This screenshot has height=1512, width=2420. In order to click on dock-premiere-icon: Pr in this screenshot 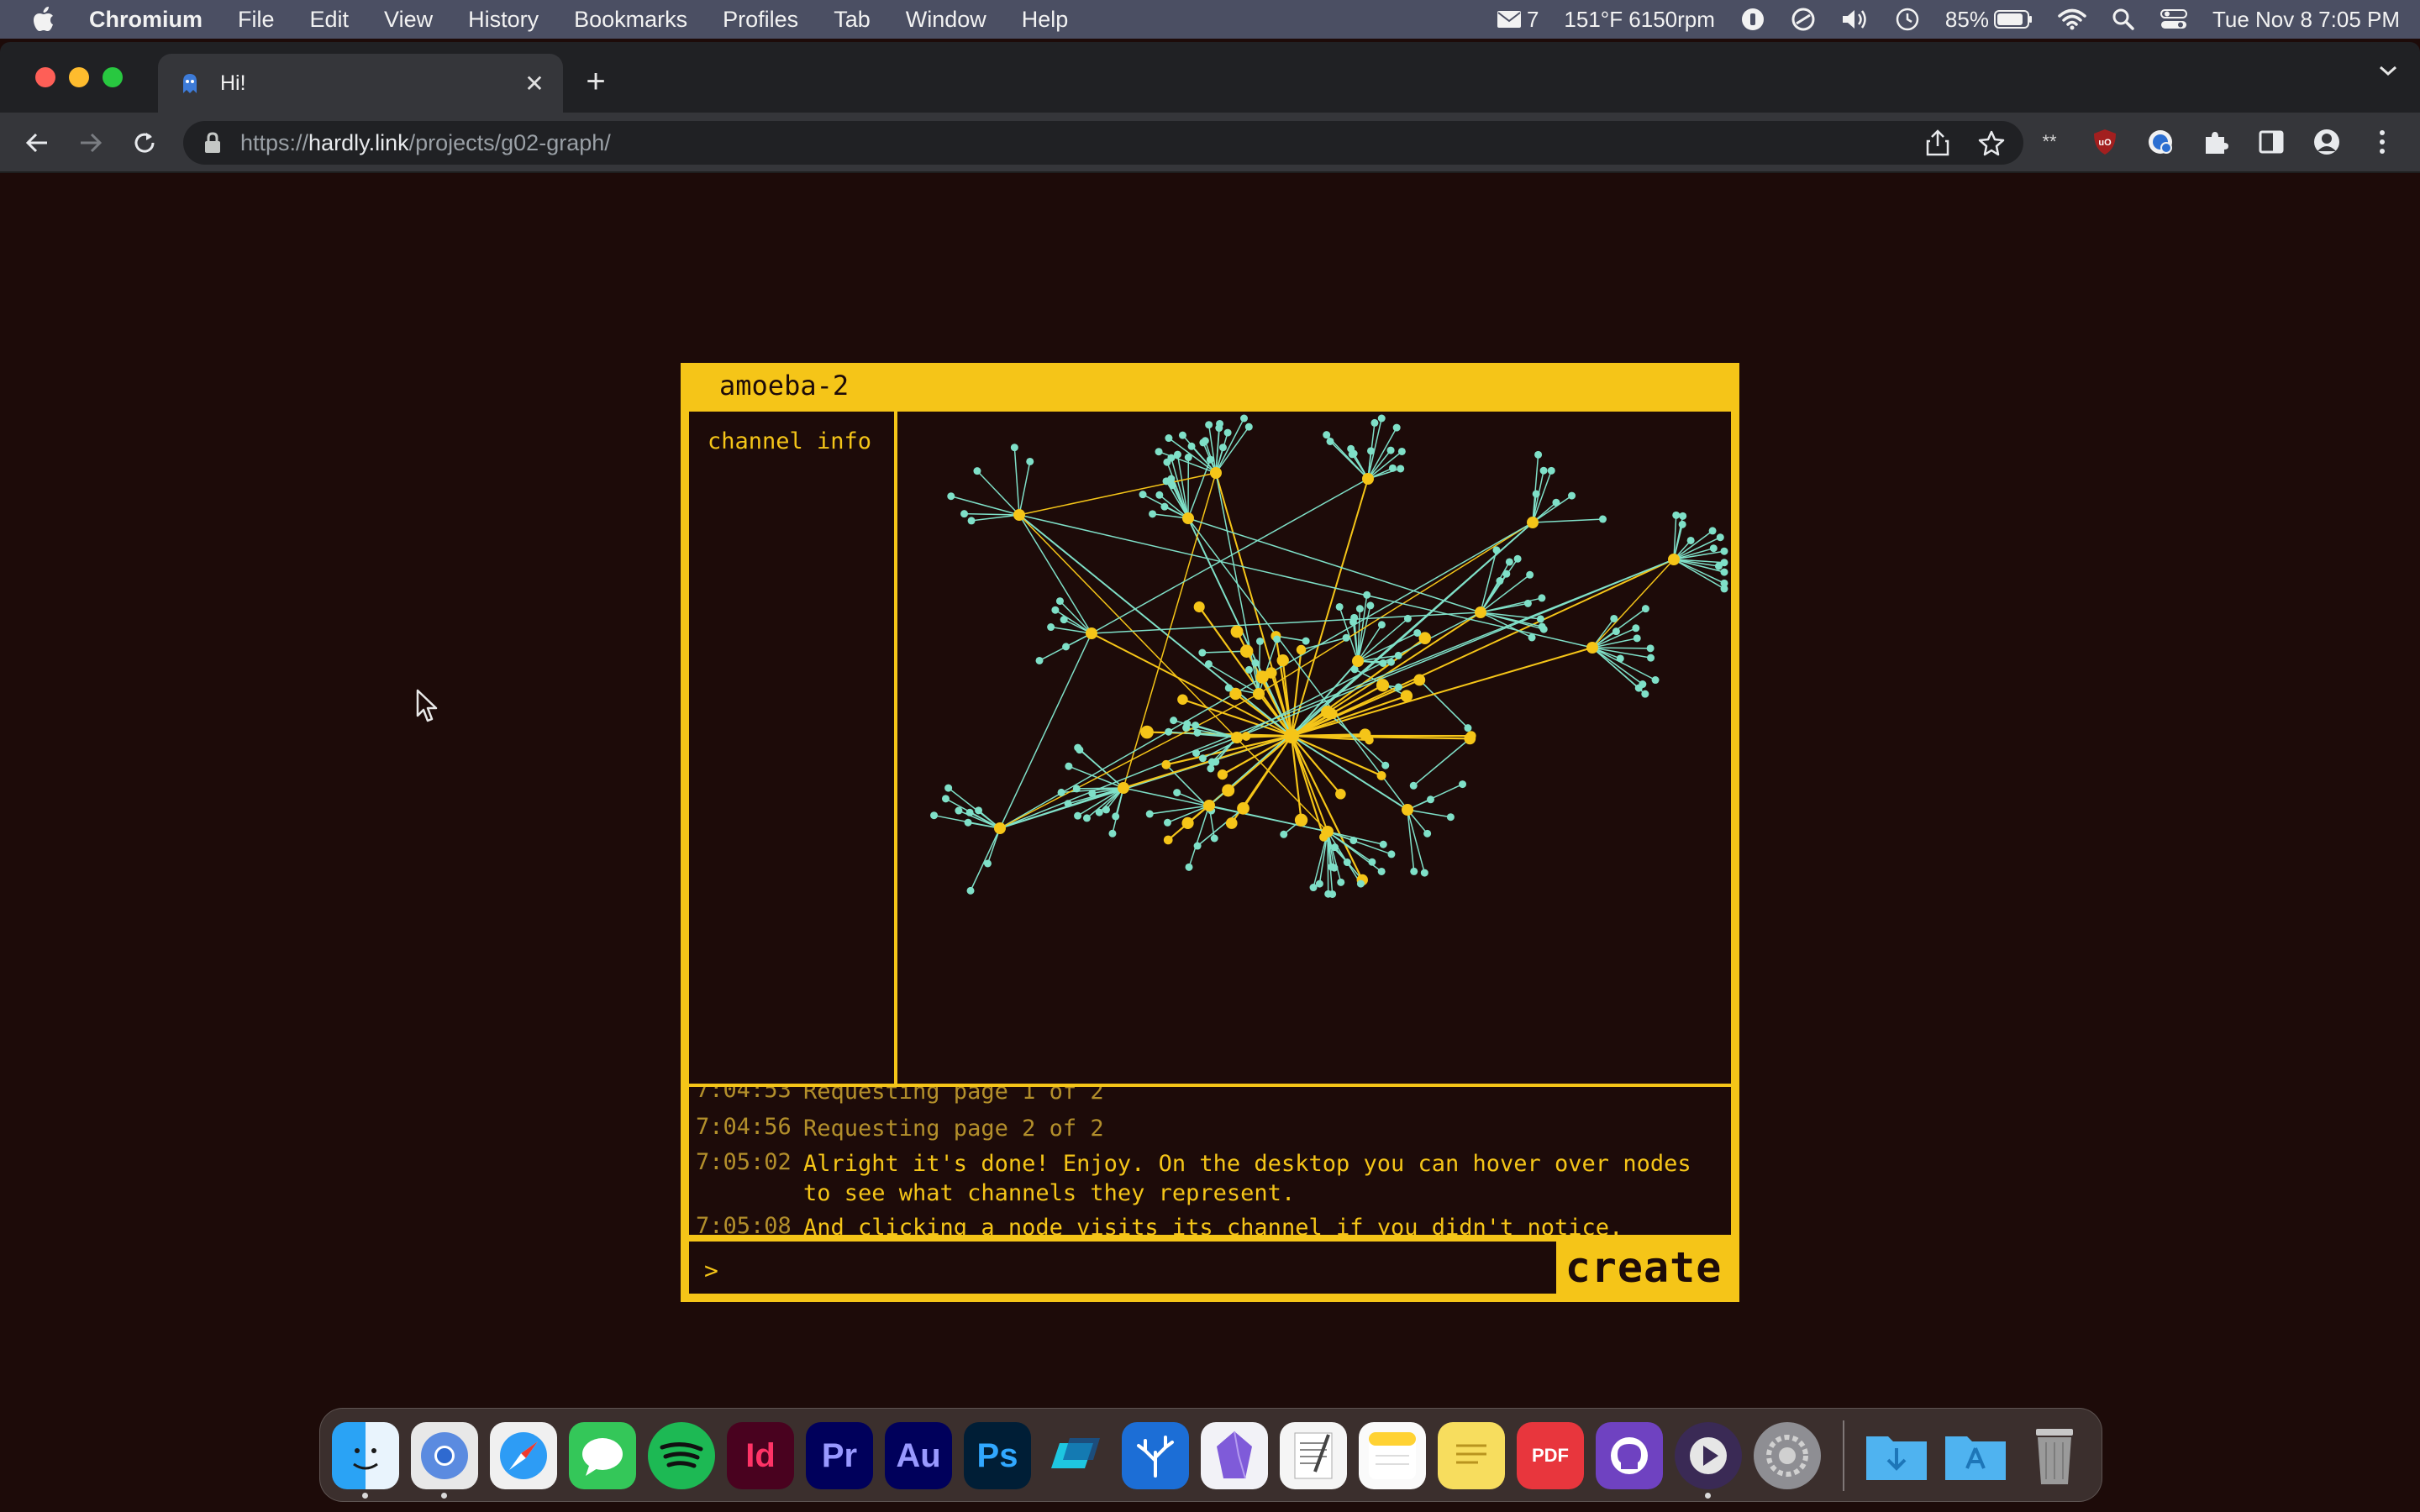, I will do `click(840, 1455)`.